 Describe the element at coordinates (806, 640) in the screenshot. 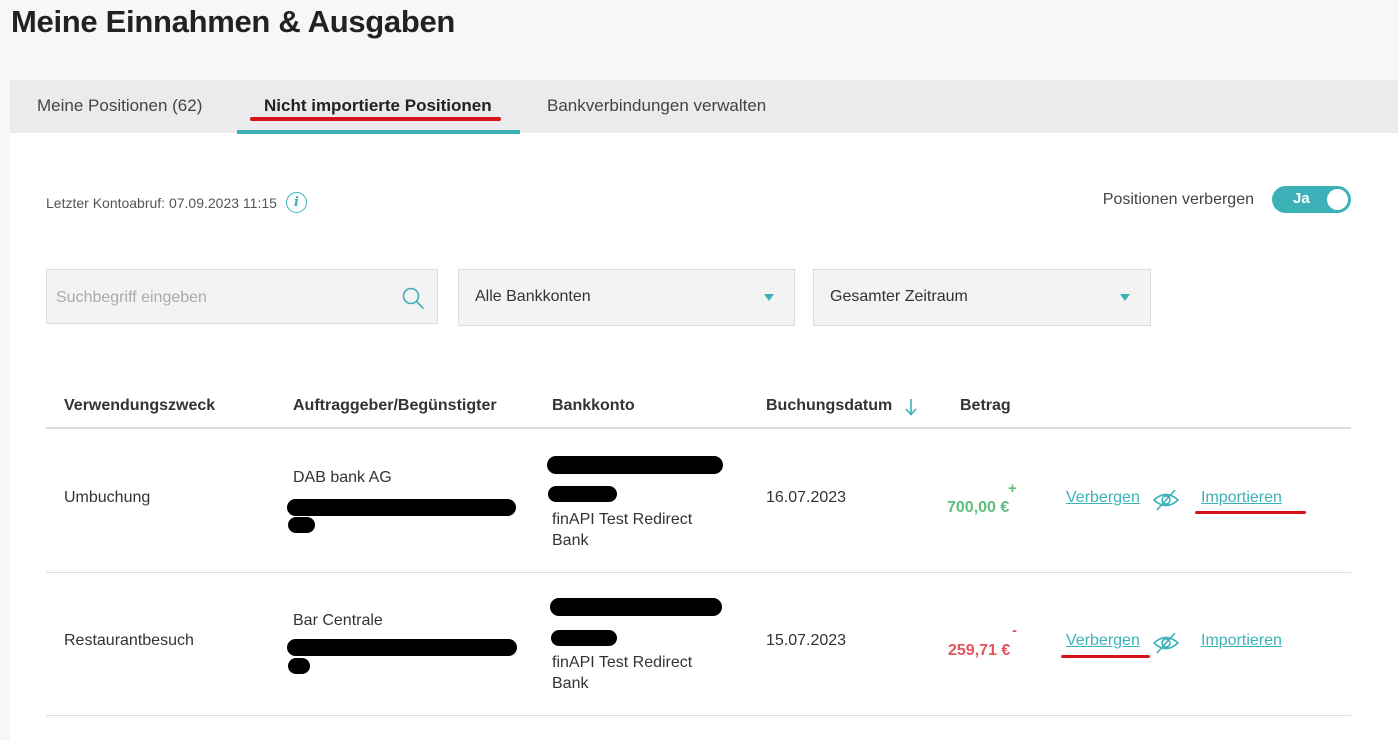

I see `row-date: 15.07.2023` at that location.